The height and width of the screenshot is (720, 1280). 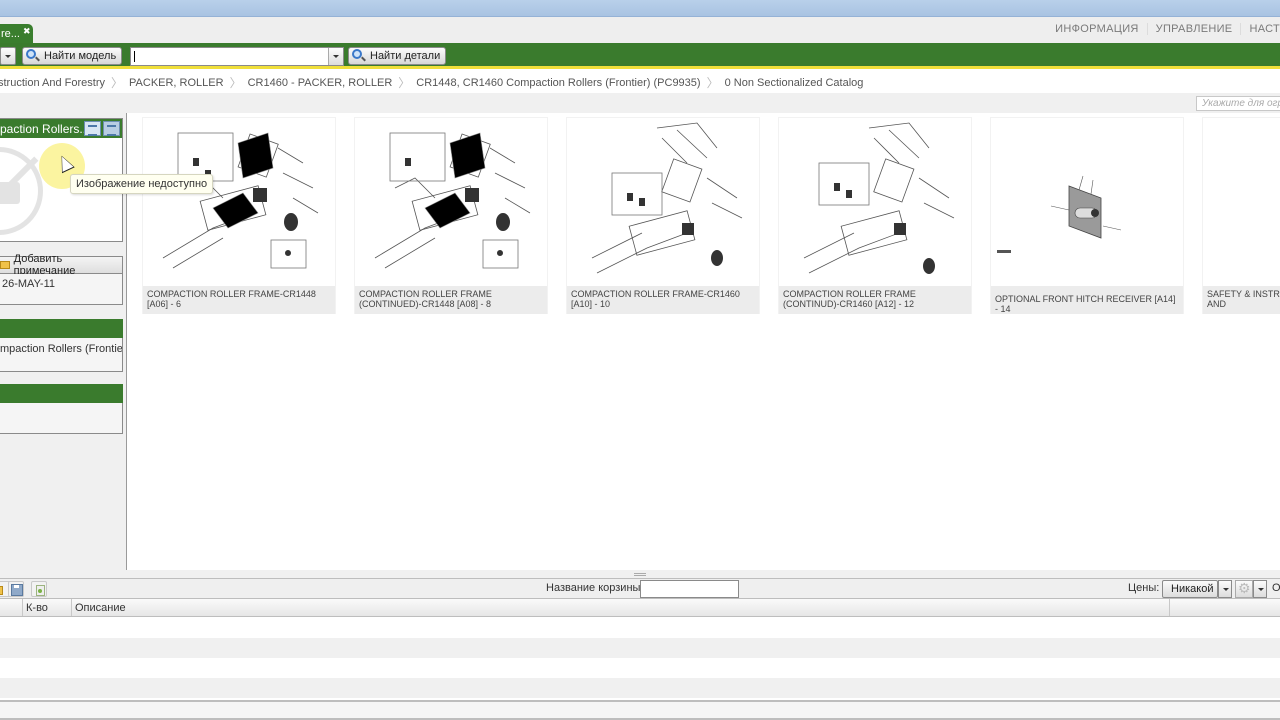 I want to click on tab-catalog: re... ✖, so click(x=16, y=34).